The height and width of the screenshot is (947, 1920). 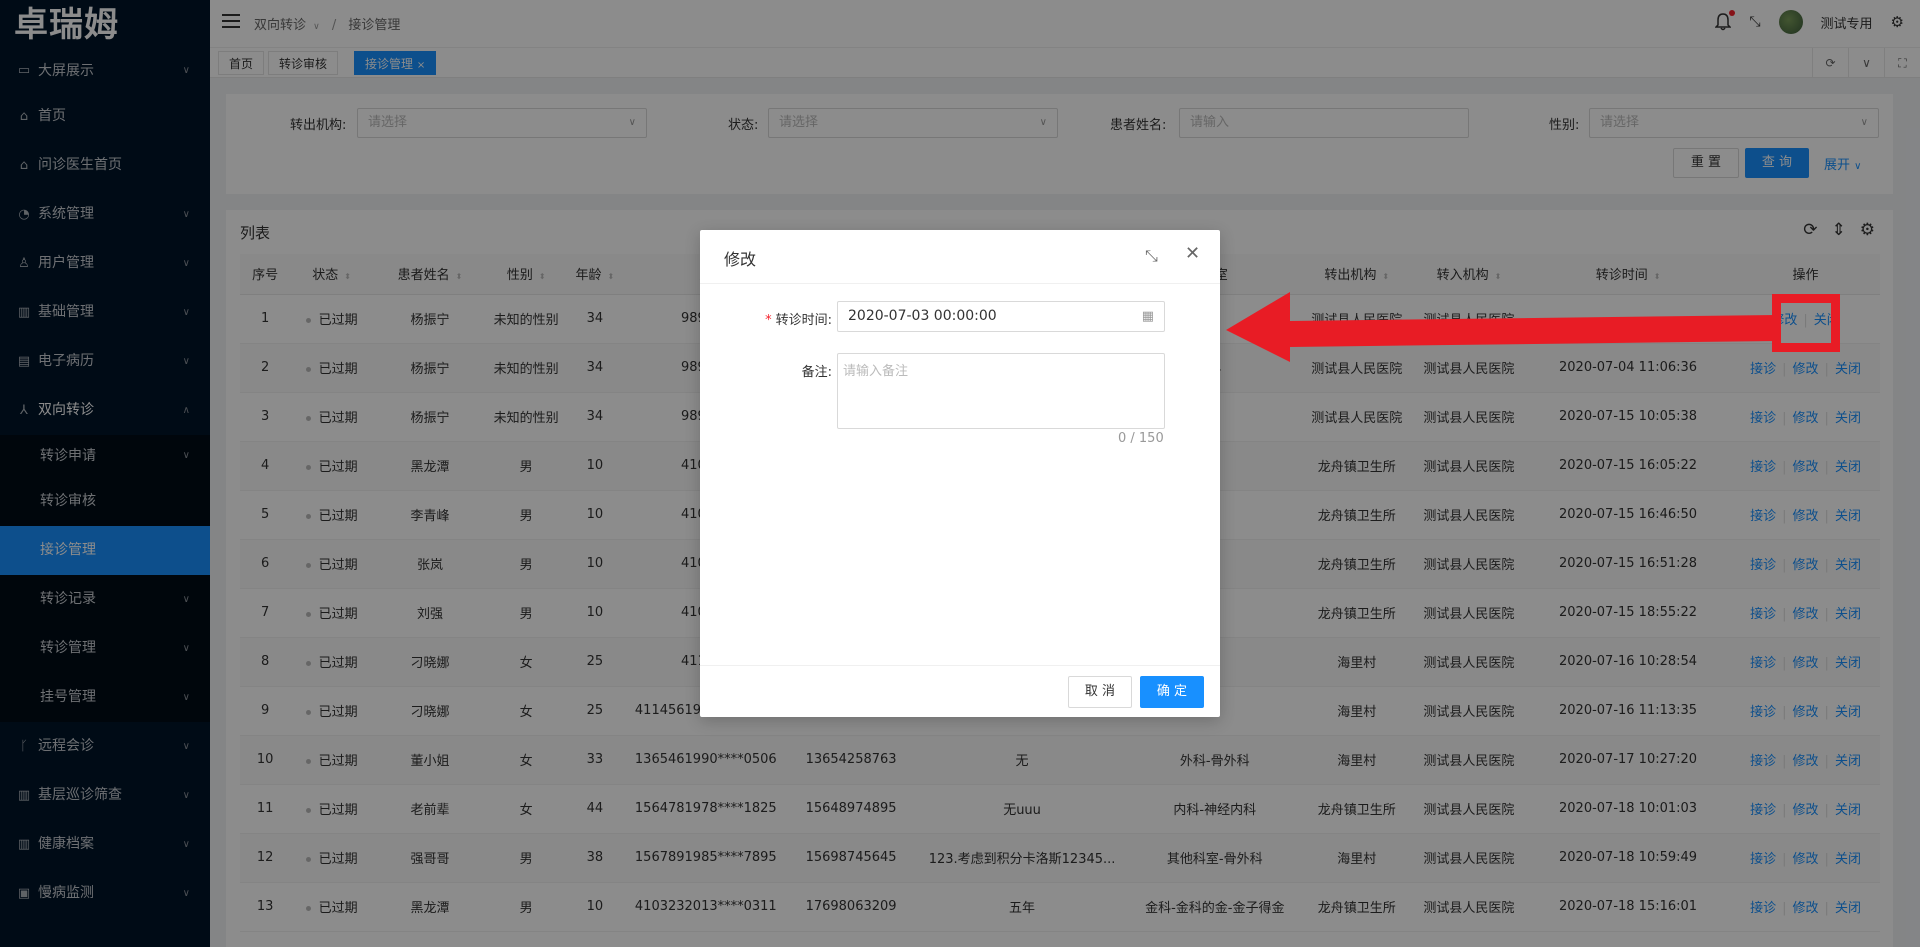 I want to click on annotation-arrow-icon, so click(x=1501, y=327).